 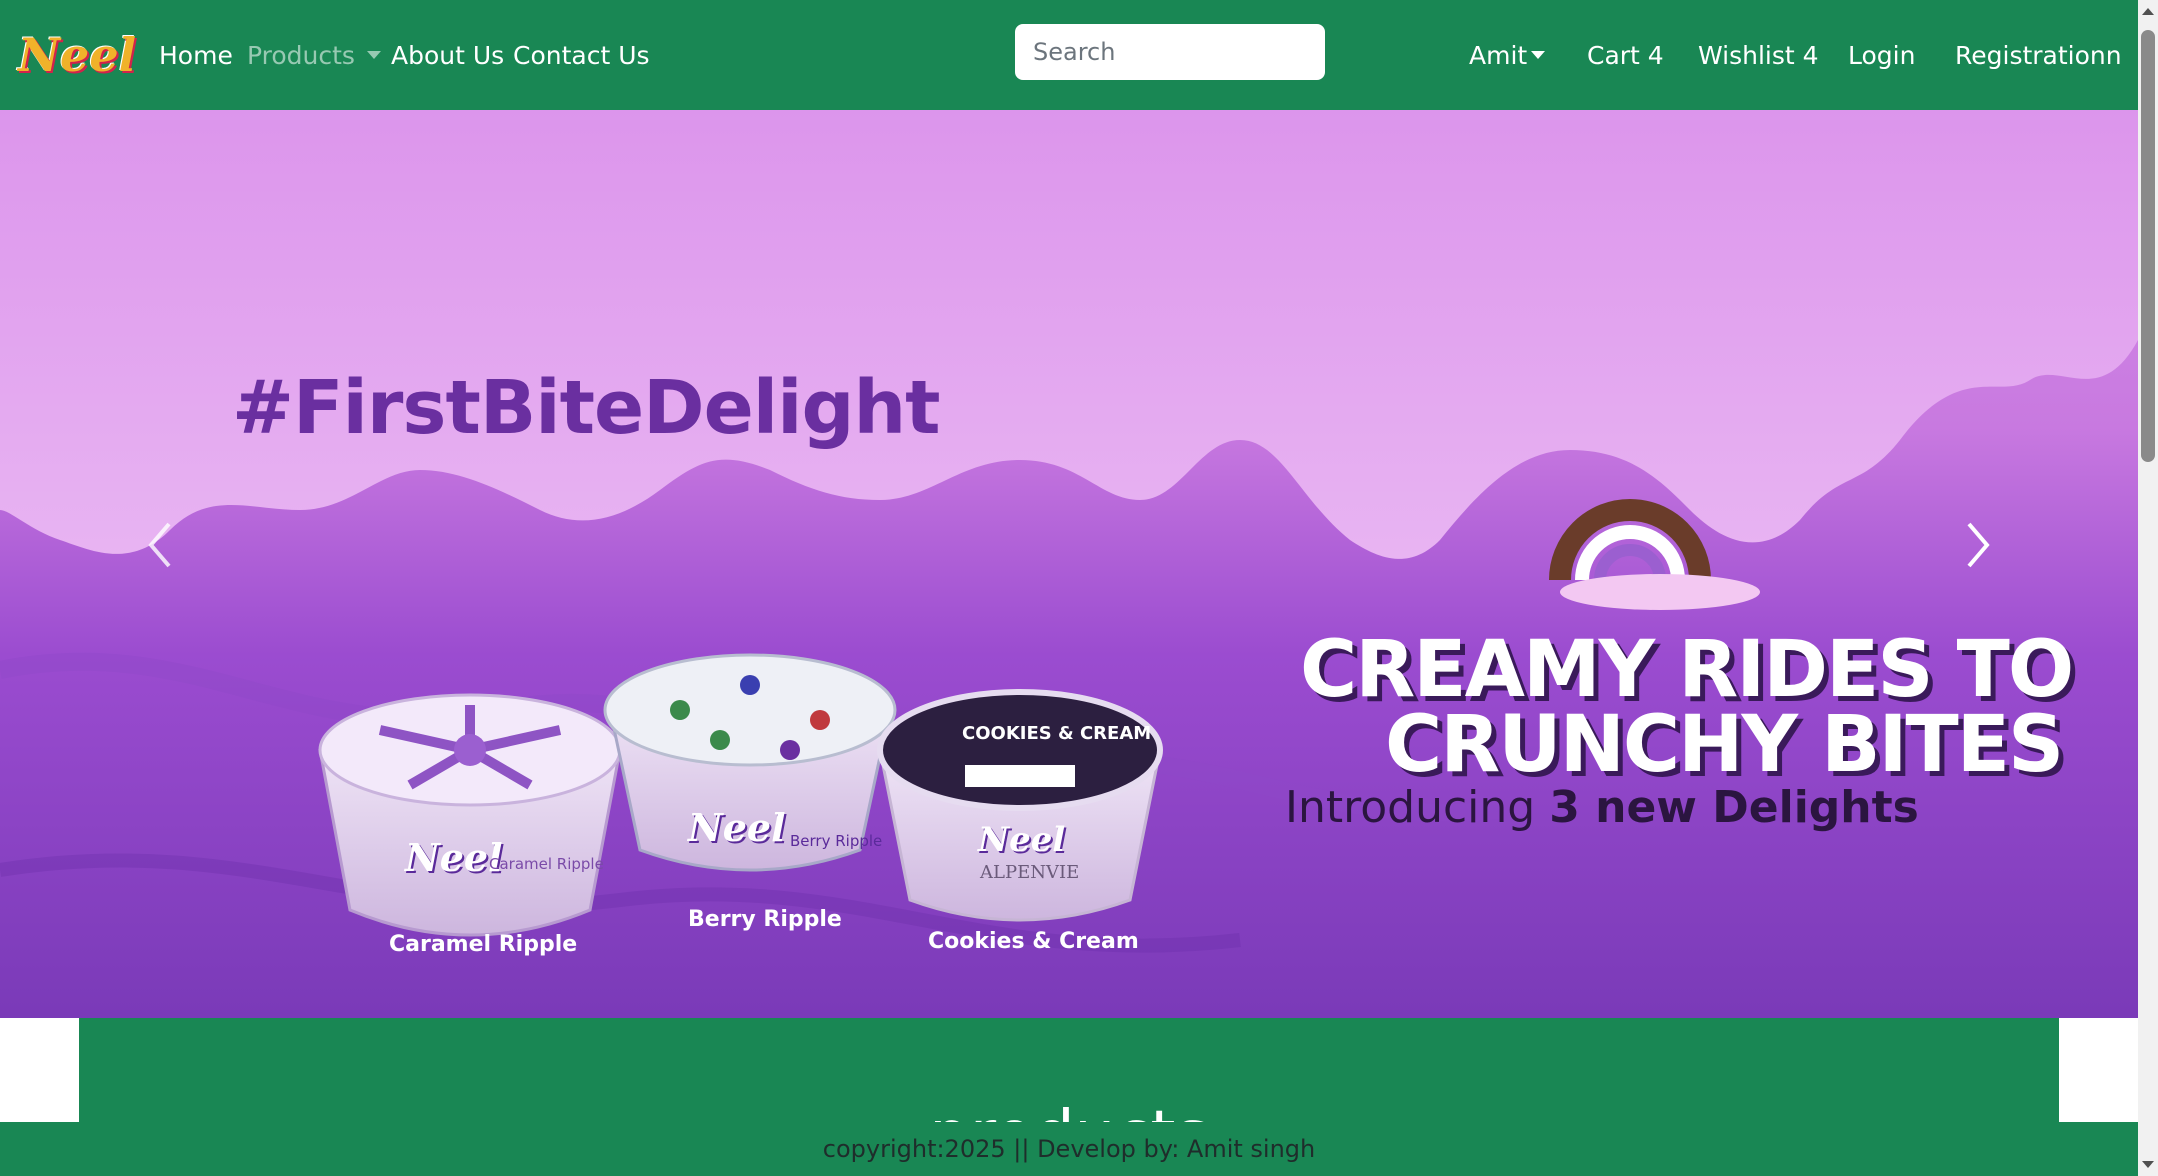 I want to click on nav-products-dropdown: Products, so click(x=314, y=55).